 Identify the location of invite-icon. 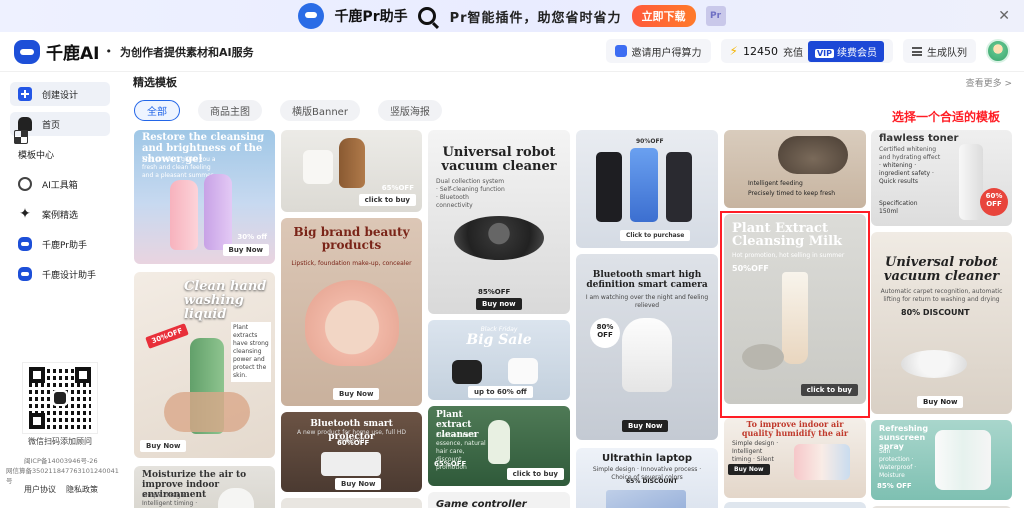
(620, 51).